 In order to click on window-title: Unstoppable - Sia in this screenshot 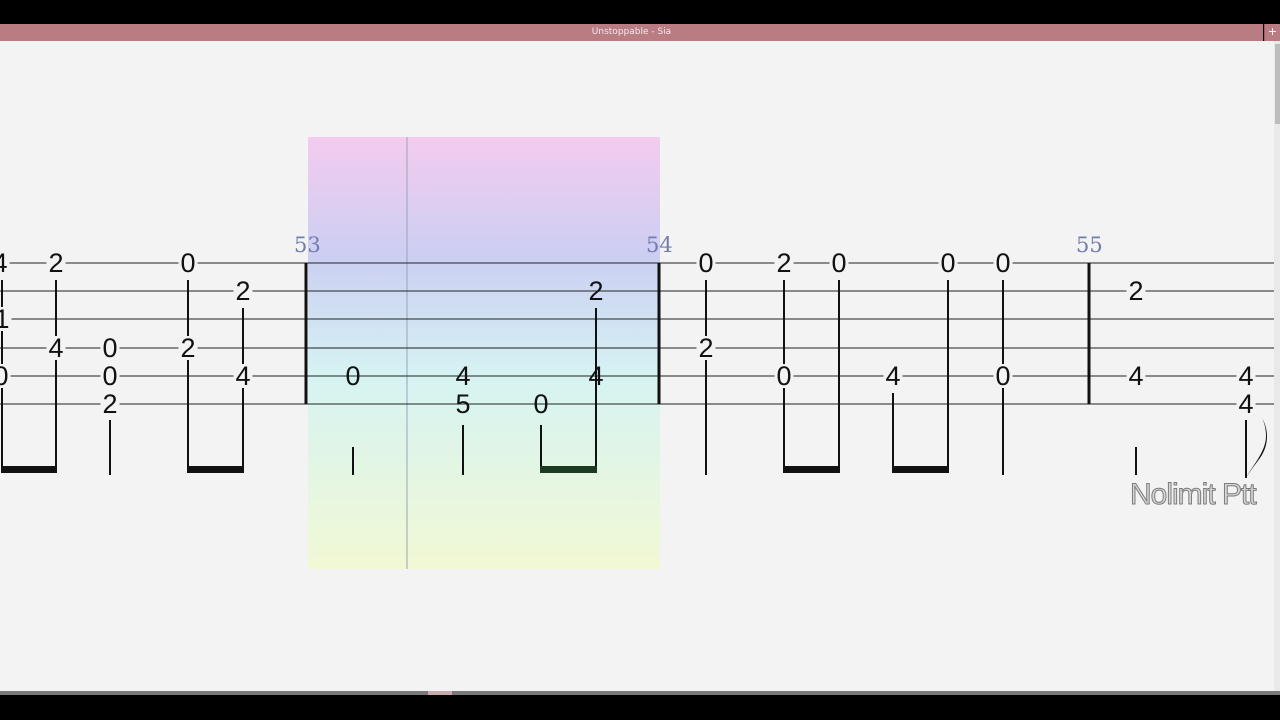, I will do `click(631, 32)`.